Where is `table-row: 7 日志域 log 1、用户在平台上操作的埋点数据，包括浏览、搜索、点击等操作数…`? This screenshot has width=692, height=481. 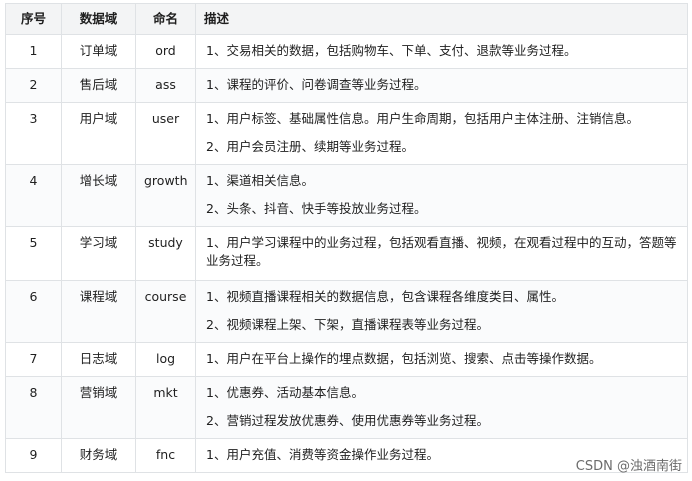
table-row: 7 日志域 log 1、用户在平台上操作的埋点数据，包括浏览、搜索、点击等操作数… is located at coordinates (346, 359).